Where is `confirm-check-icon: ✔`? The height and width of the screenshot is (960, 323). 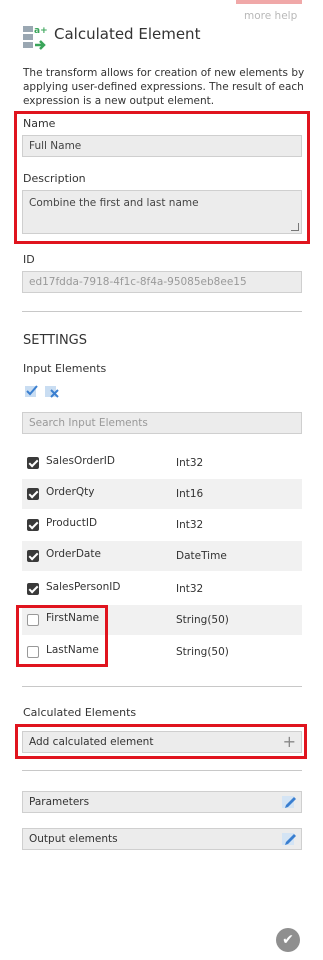
confirm-check-icon: ✔ is located at coordinates (288, 940).